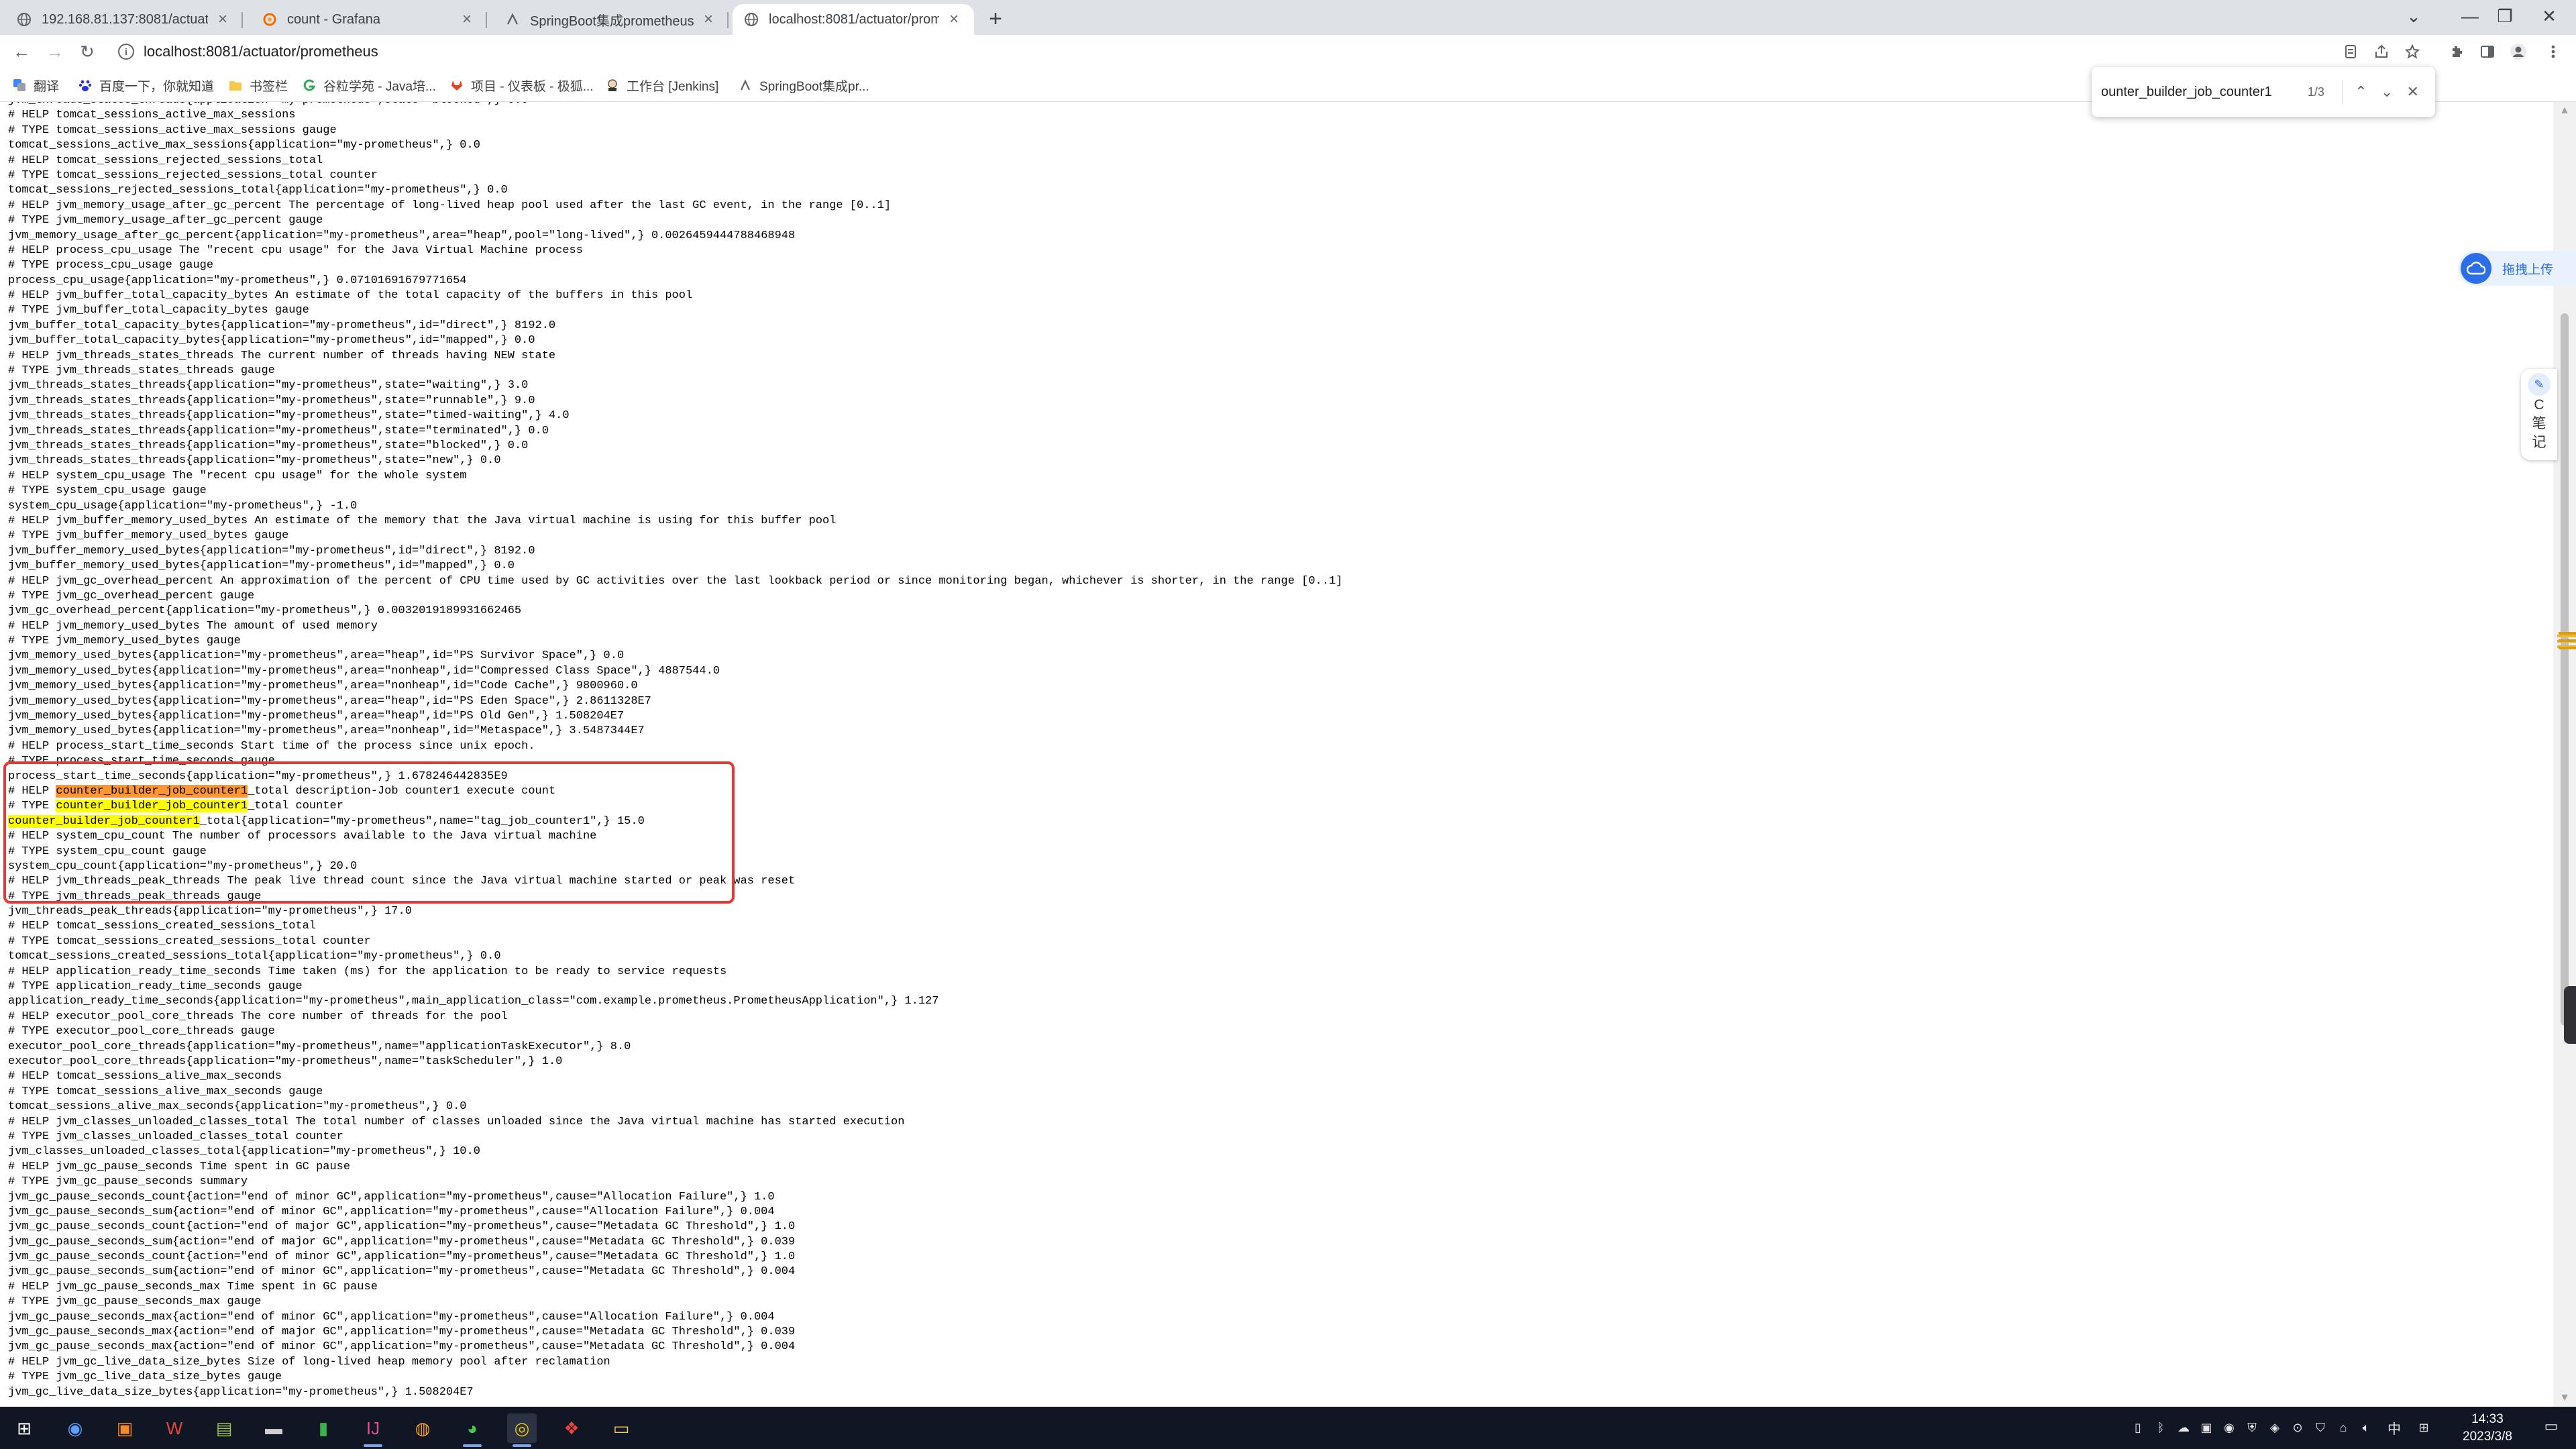 This screenshot has height=1449, width=2576. Describe the element at coordinates (2553, 51) in the screenshot. I see `menu-kebab-icon` at that location.